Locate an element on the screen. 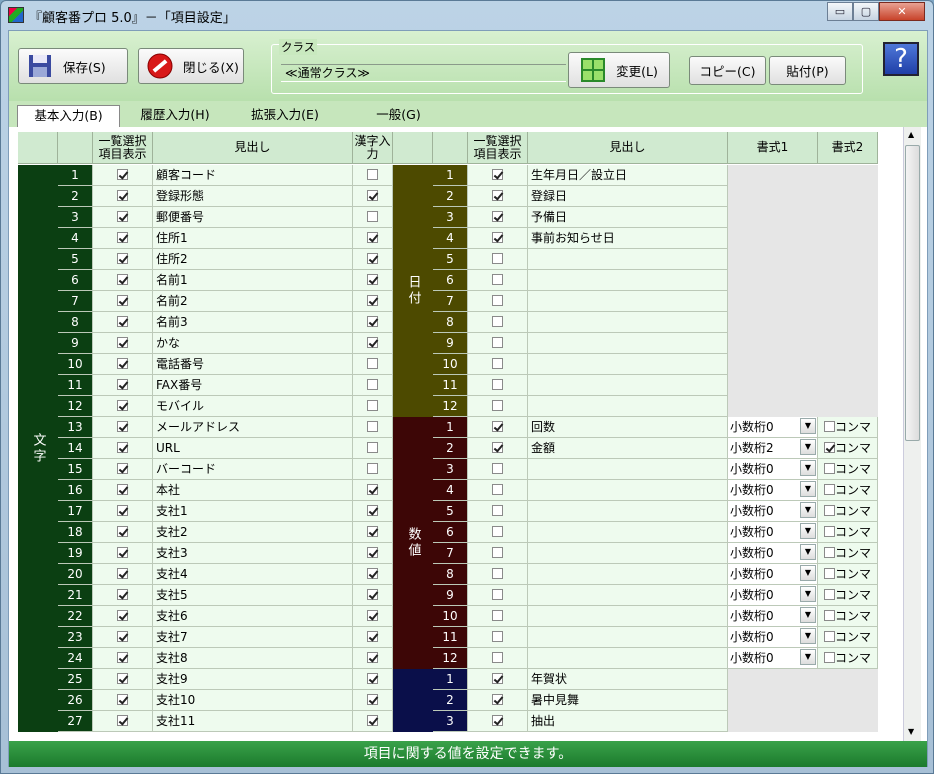  copy-button: コピー(C) is located at coordinates (727, 70).